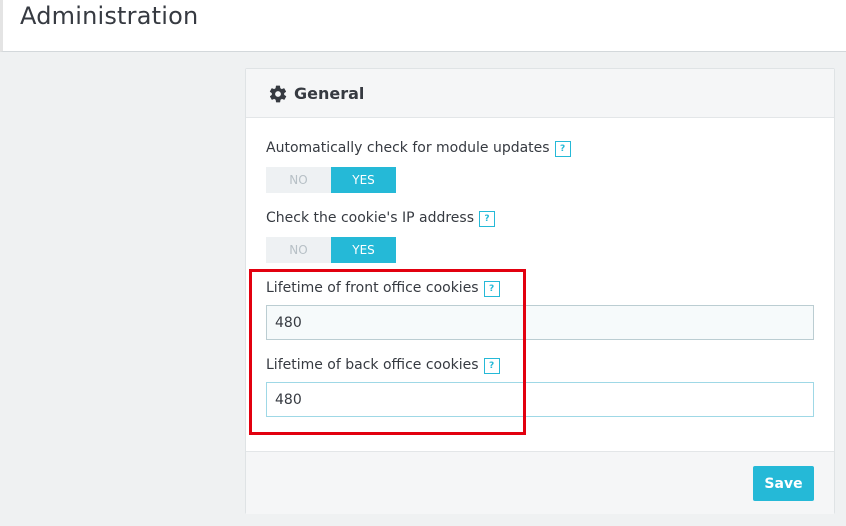 The width and height of the screenshot is (846, 526). I want to click on cookie-ip-label: Check the cookie's IP address ?, so click(380, 218).